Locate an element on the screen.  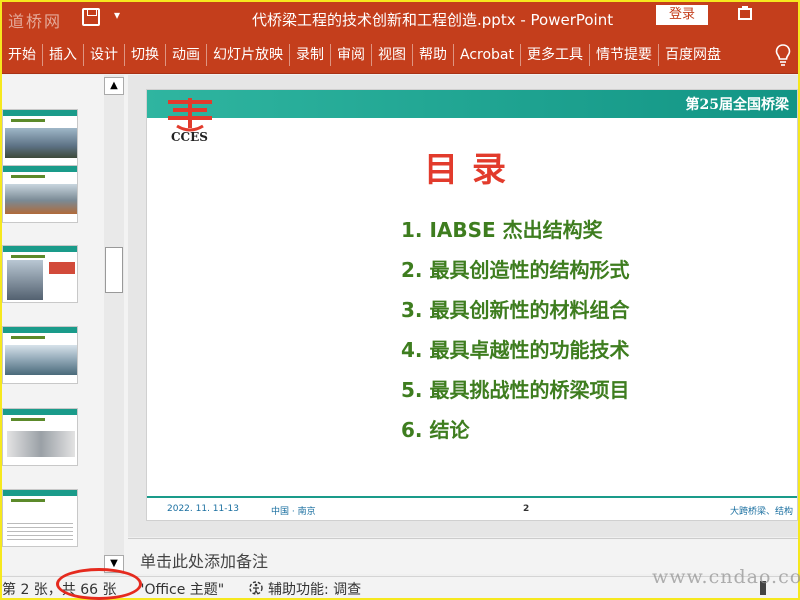
scroll-up-icon: ▲ is located at coordinates (114, 86).